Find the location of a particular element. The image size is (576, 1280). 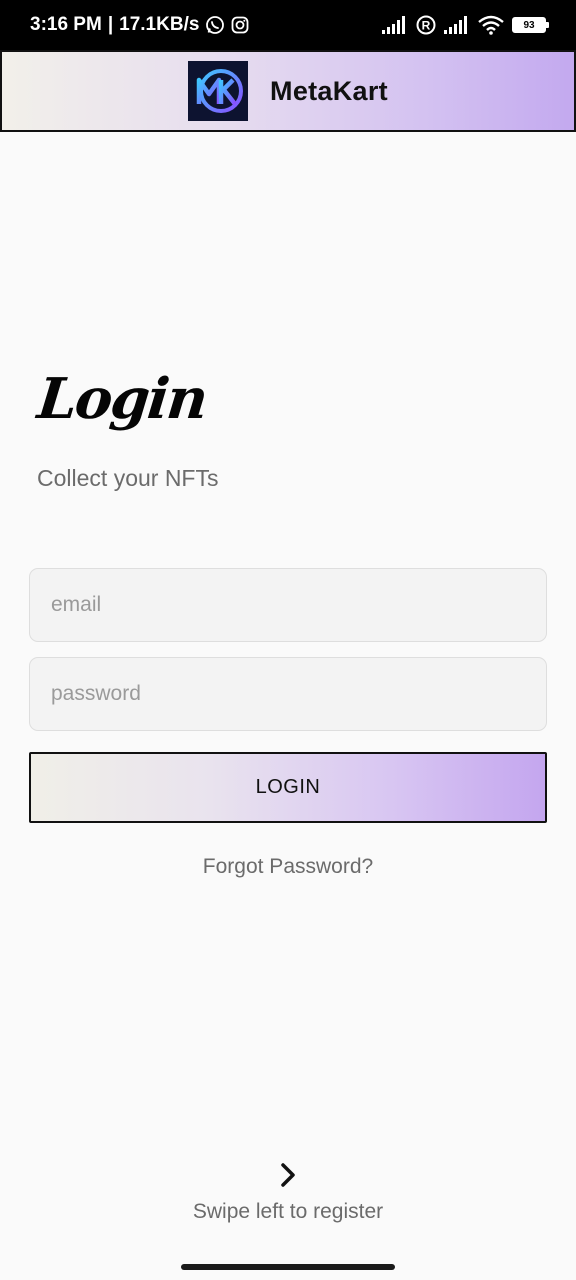

status-time: 3:16 PM is located at coordinates (66, 24).